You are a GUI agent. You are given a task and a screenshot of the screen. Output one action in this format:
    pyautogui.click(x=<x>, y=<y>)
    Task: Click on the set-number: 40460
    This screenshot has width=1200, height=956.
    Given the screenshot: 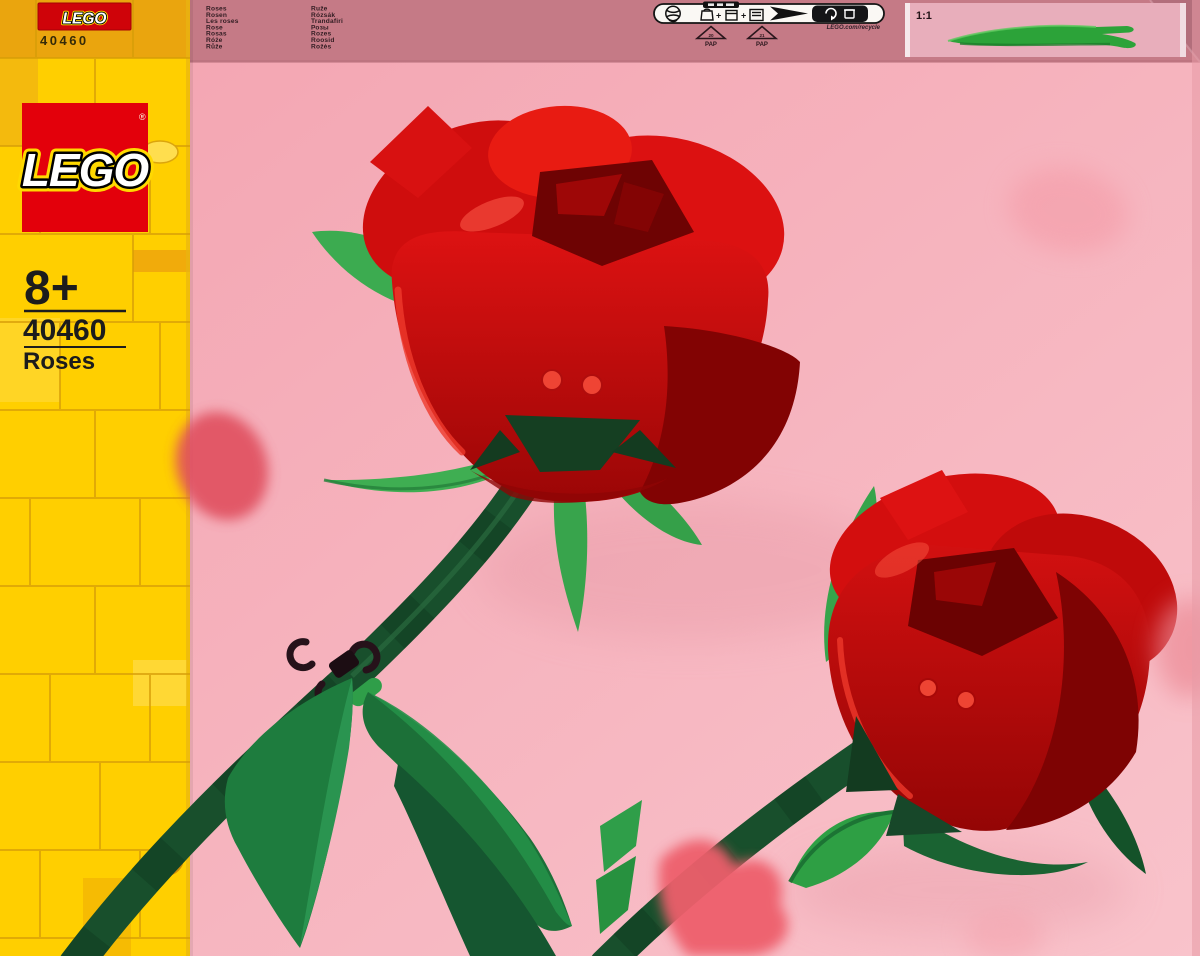 What is the action you would take?
    pyautogui.click(x=64, y=330)
    